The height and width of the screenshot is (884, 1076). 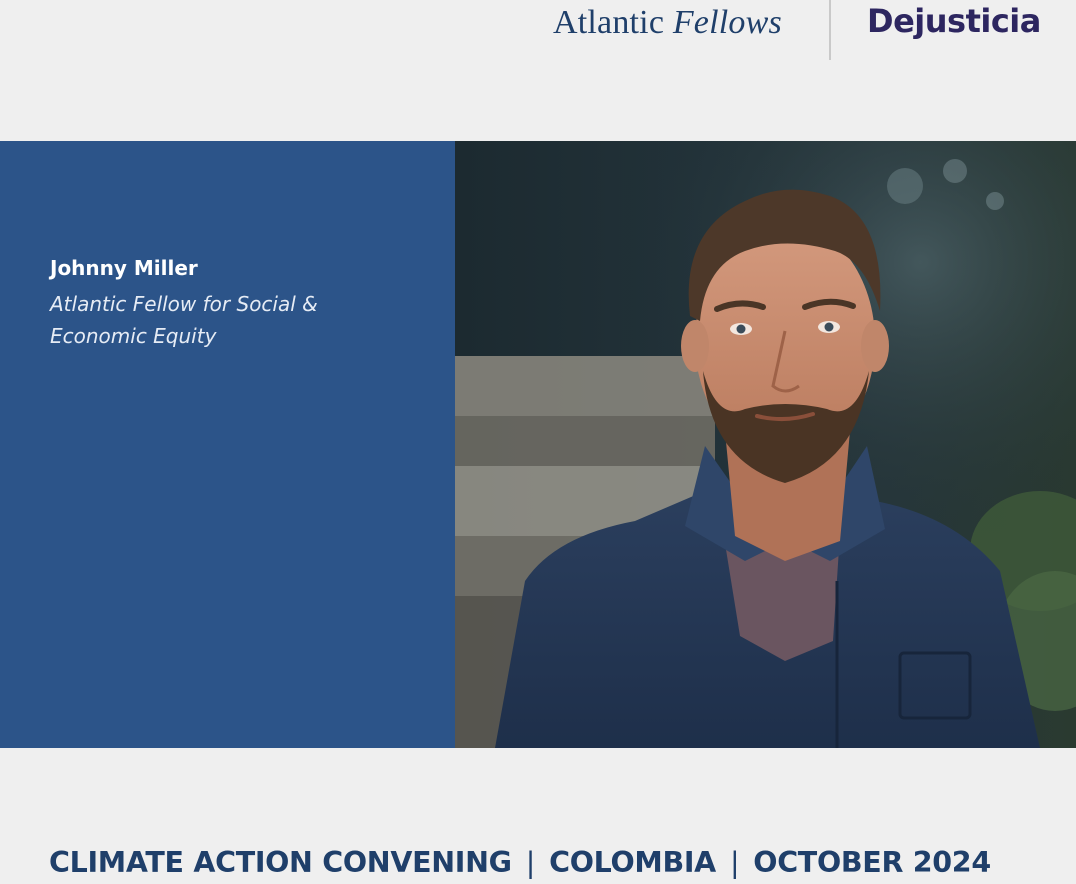 I want to click on dejusticia-logo: Dejusticia, so click(x=954, y=21).